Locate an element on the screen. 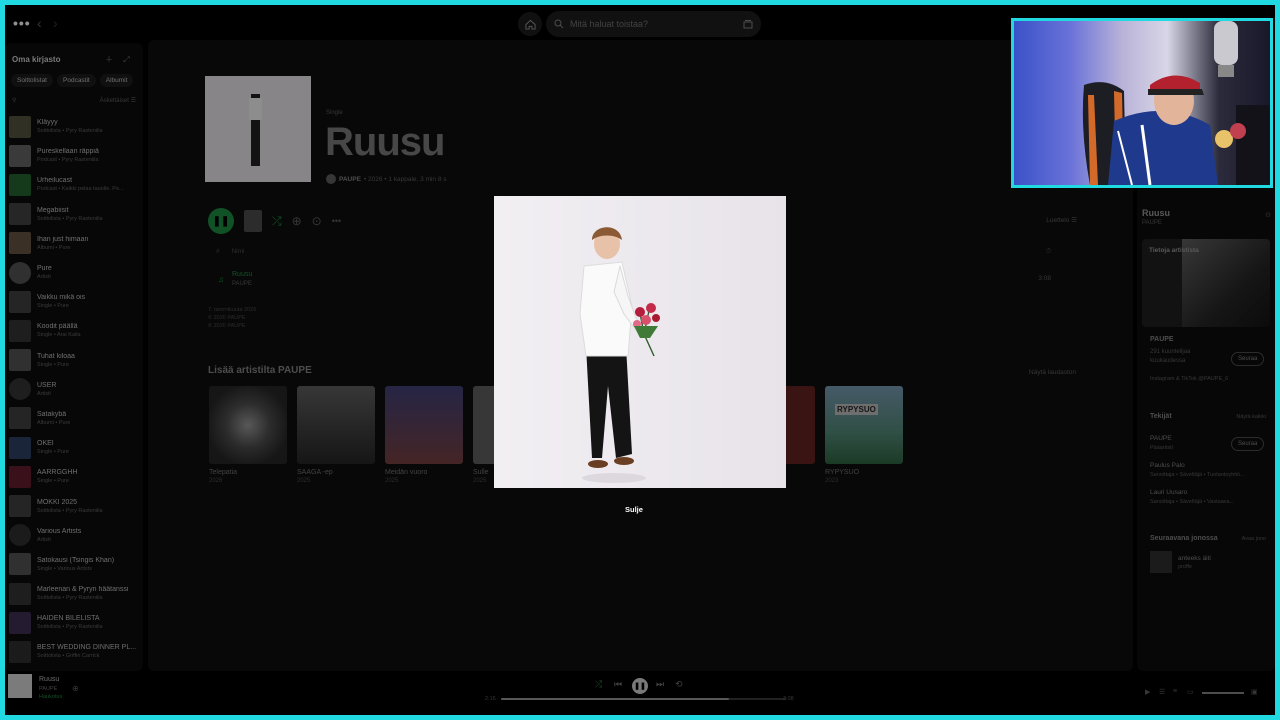 This screenshot has width=1280, height=720. cover-art-large is located at coordinates (640, 342).